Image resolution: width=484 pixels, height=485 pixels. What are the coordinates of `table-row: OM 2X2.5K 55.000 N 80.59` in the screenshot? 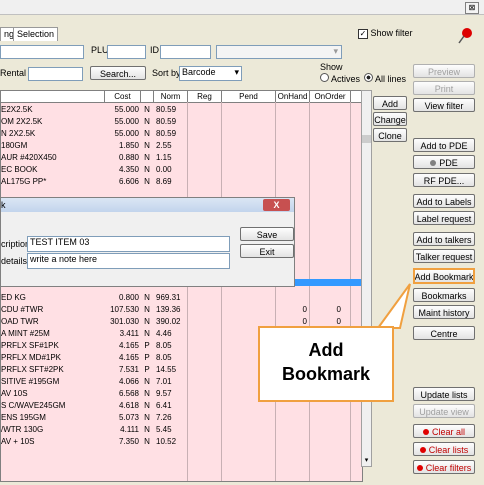 It's located at (181, 122).